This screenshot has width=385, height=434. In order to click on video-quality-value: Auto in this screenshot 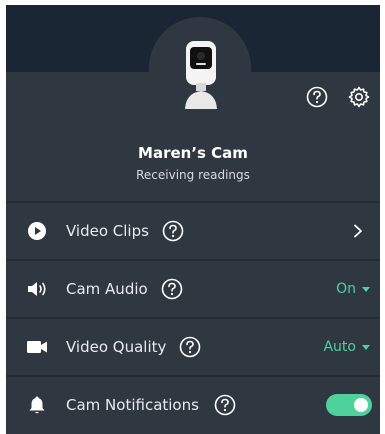, I will do `click(339, 347)`.